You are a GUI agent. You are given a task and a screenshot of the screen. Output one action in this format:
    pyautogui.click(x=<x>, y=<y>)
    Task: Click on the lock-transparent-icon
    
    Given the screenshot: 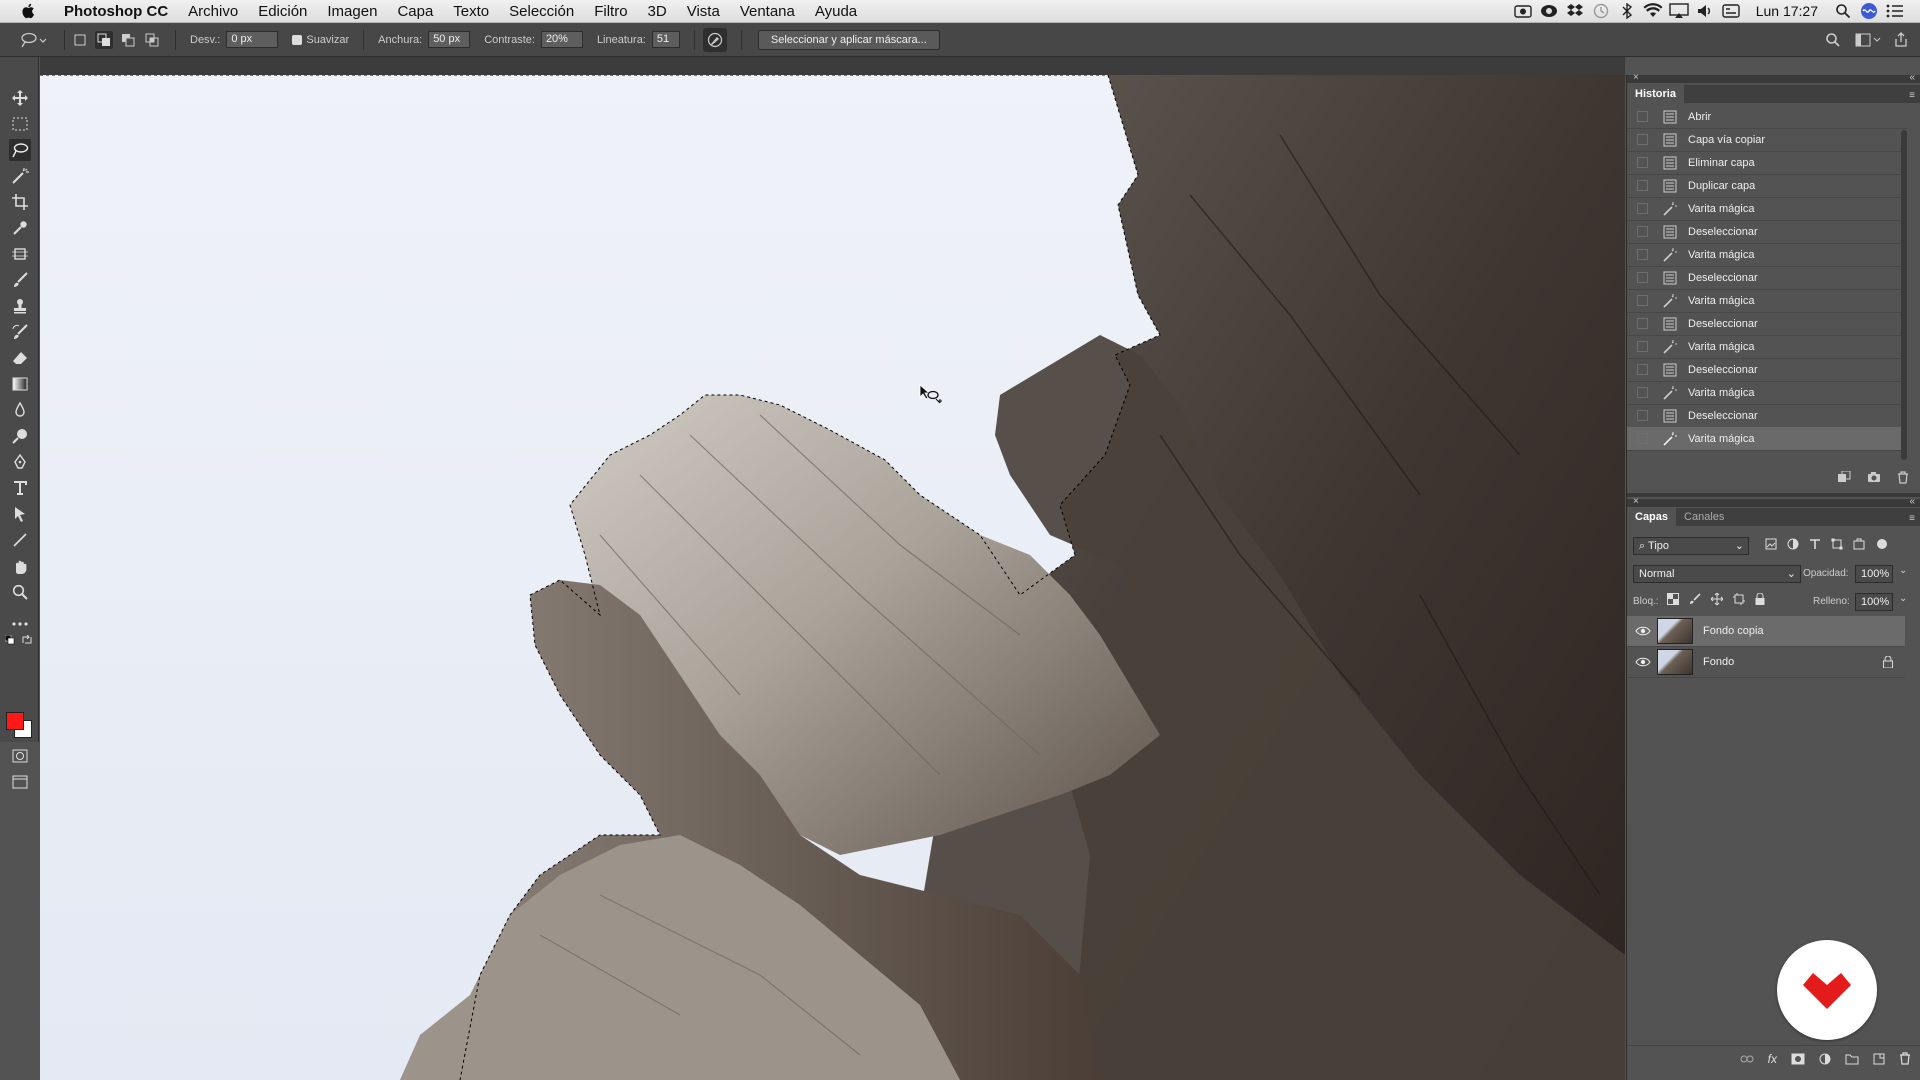 What is the action you would take?
    pyautogui.click(x=1673, y=599)
    